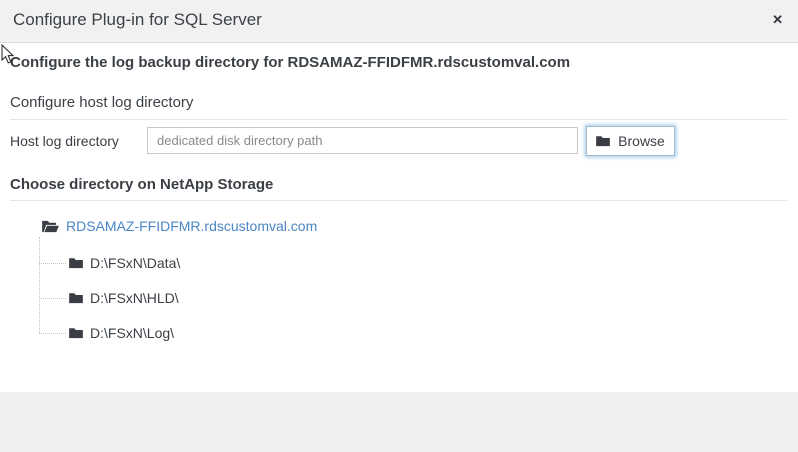 This screenshot has height=452, width=798. What do you see at coordinates (399, 422) in the screenshot?
I see `dialog-footer: Save Close` at bounding box center [399, 422].